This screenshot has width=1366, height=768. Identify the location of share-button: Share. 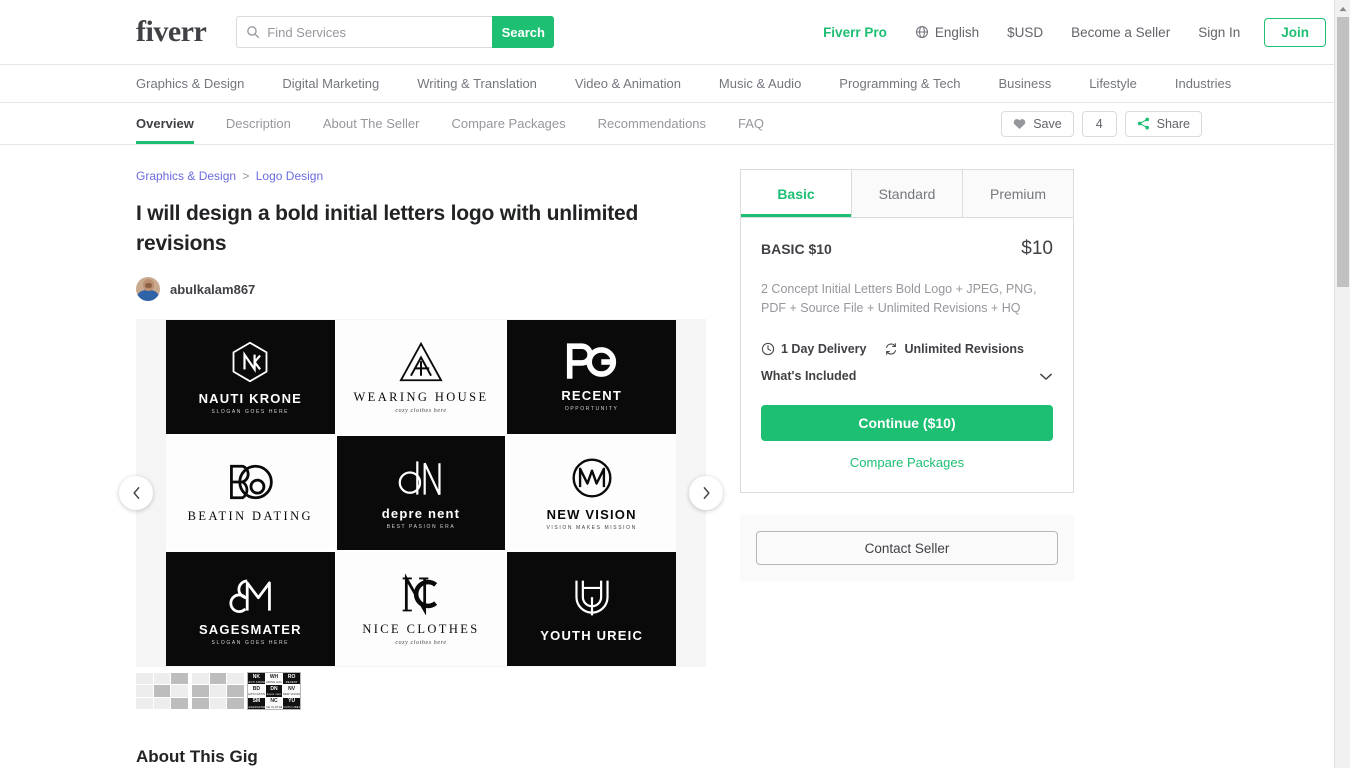
(1163, 123).